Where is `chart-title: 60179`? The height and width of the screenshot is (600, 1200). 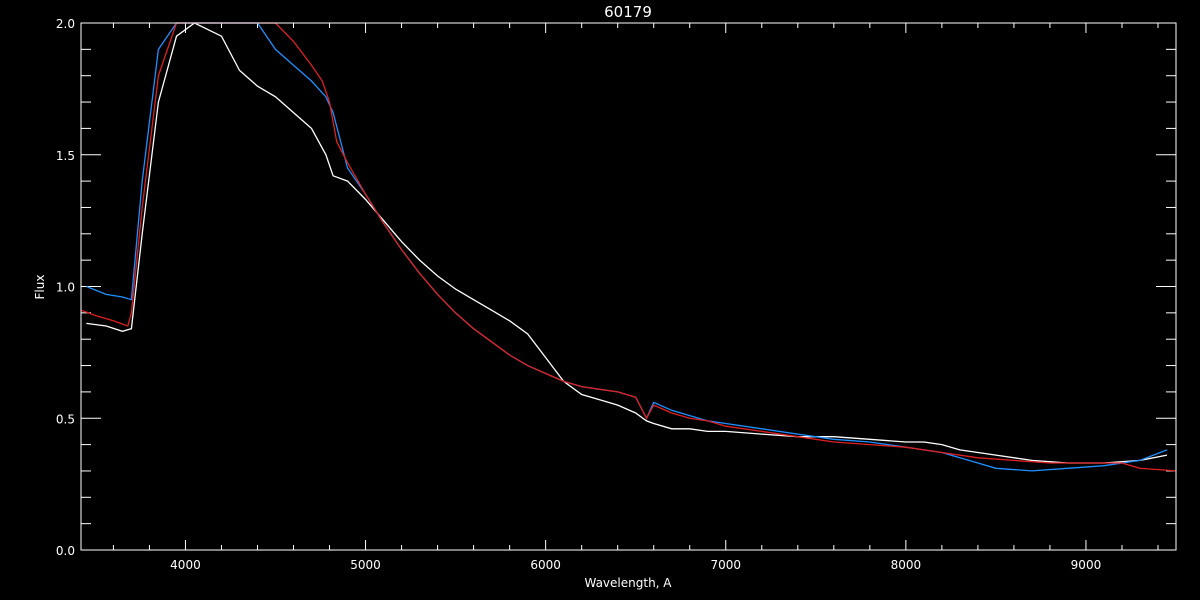 chart-title: 60179 is located at coordinates (628, 12).